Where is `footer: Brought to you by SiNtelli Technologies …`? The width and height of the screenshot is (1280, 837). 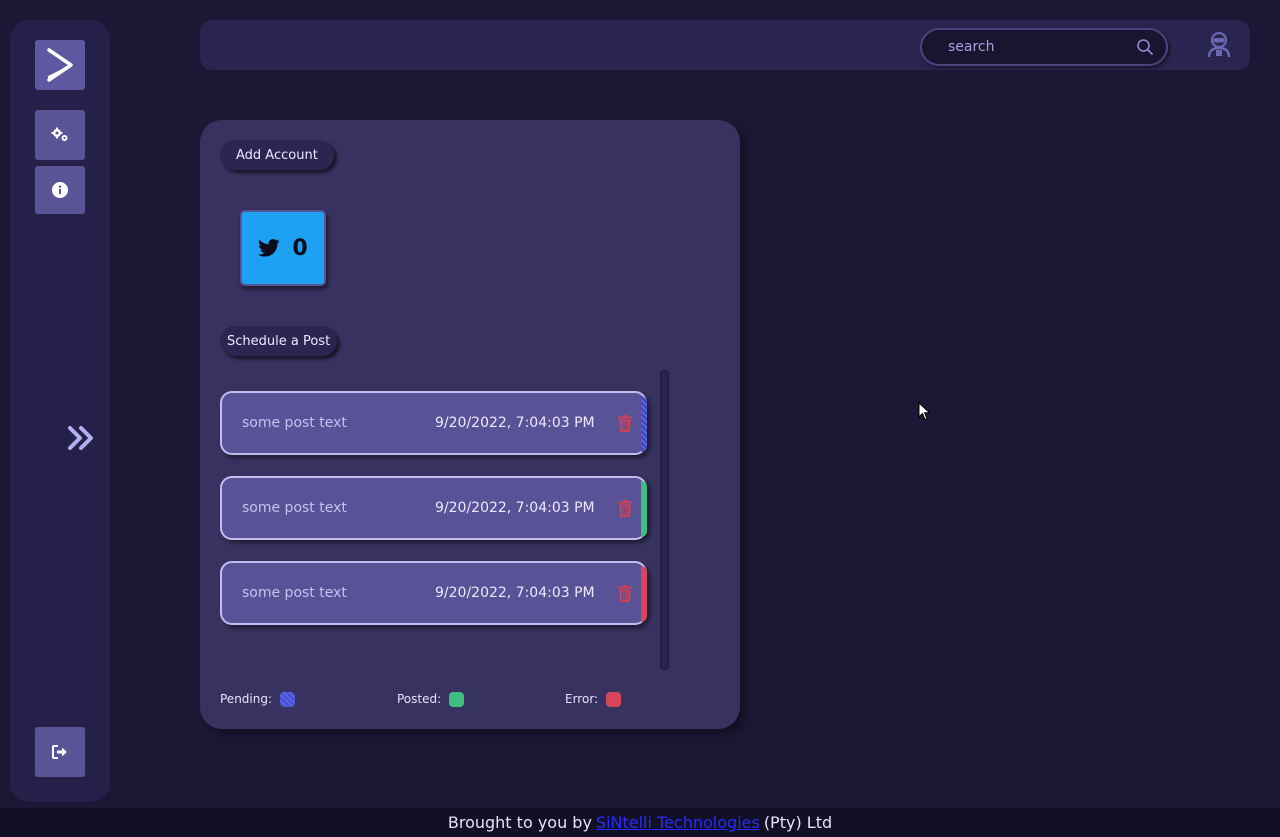 footer: Brought to you by SiNtelli Technologies … is located at coordinates (640, 822).